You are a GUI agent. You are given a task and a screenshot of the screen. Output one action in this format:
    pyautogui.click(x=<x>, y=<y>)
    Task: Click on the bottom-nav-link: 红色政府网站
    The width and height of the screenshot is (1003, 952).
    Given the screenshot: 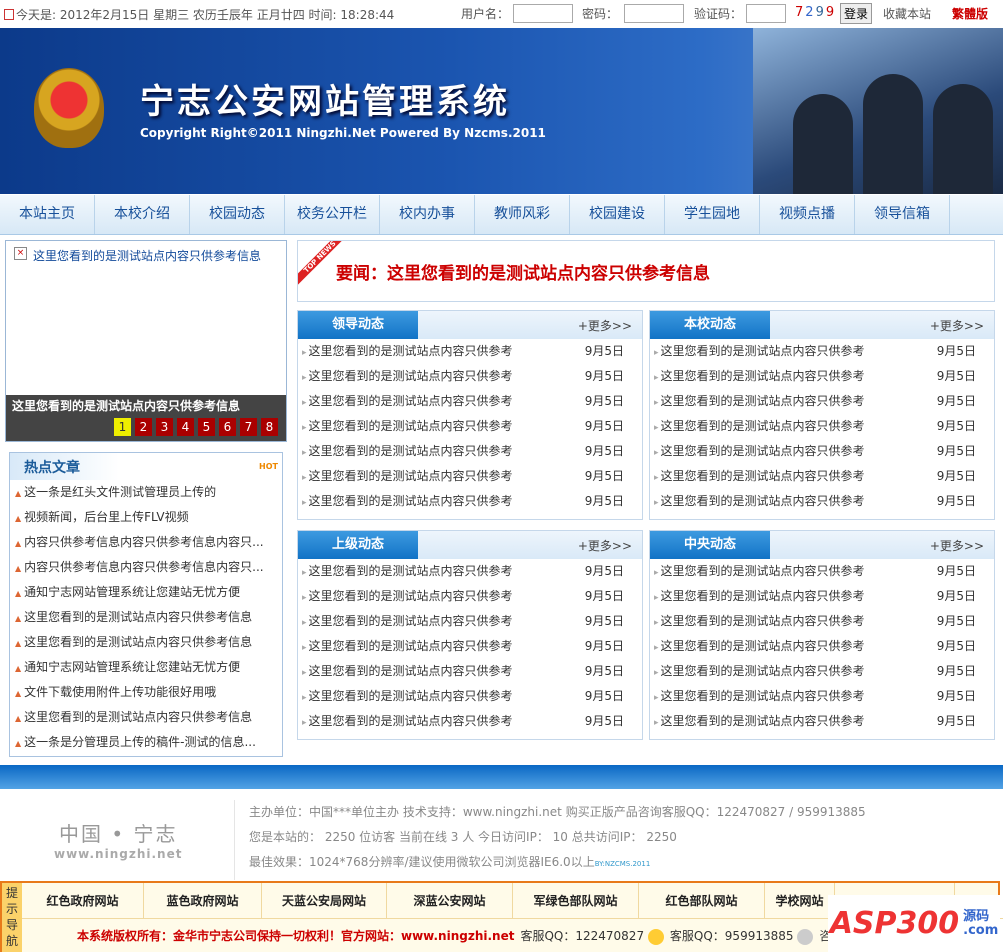 What is the action you would take?
    pyautogui.click(x=83, y=901)
    